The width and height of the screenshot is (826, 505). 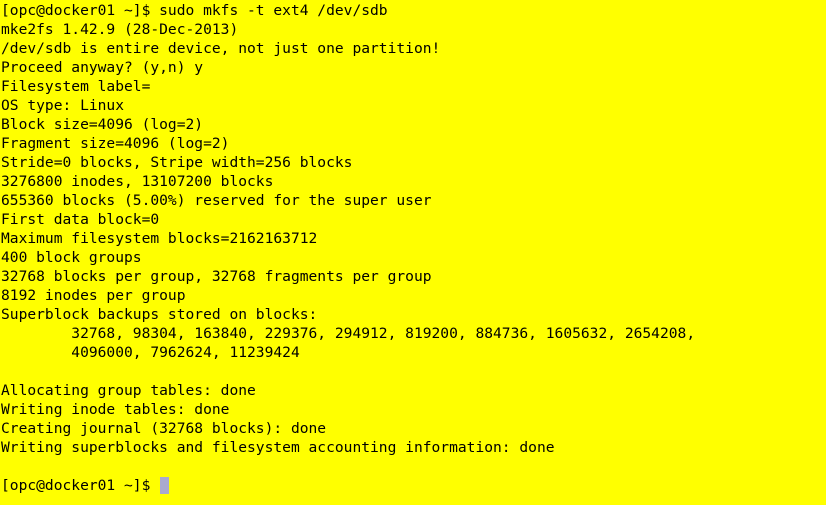 What do you see at coordinates (150, 352) in the screenshot?
I see `terminal-line: 4096000, 7962624, 11239424` at bounding box center [150, 352].